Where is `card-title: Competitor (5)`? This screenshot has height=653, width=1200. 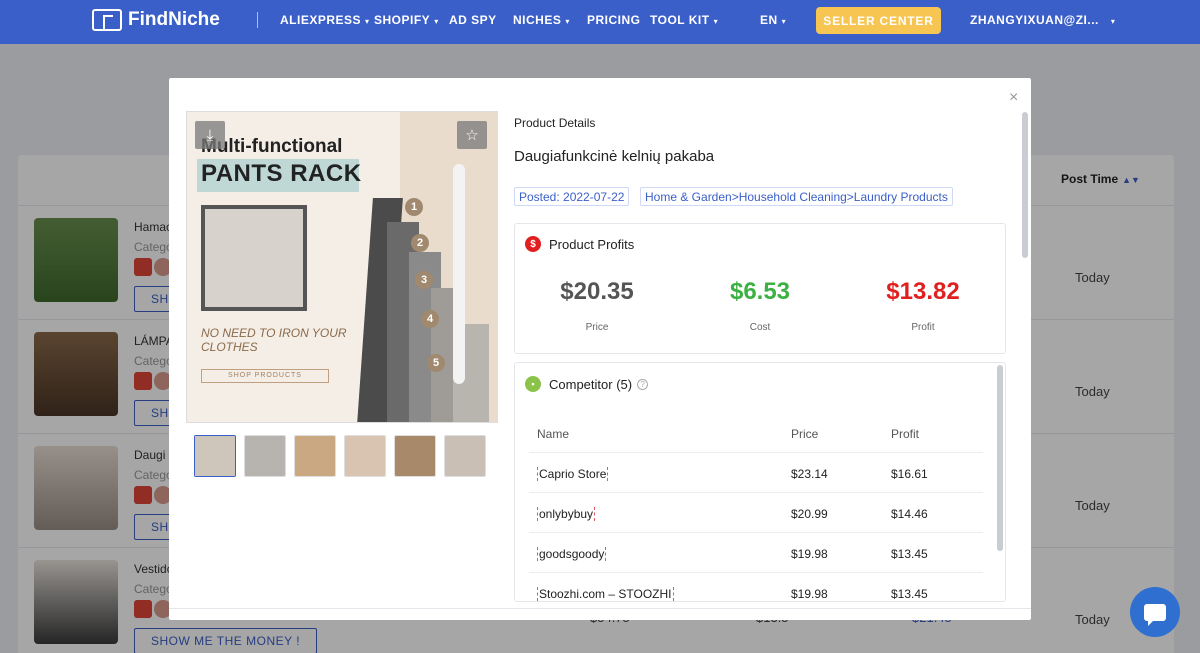
card-title: Competitor (5) is located at coordinates (591, 384).